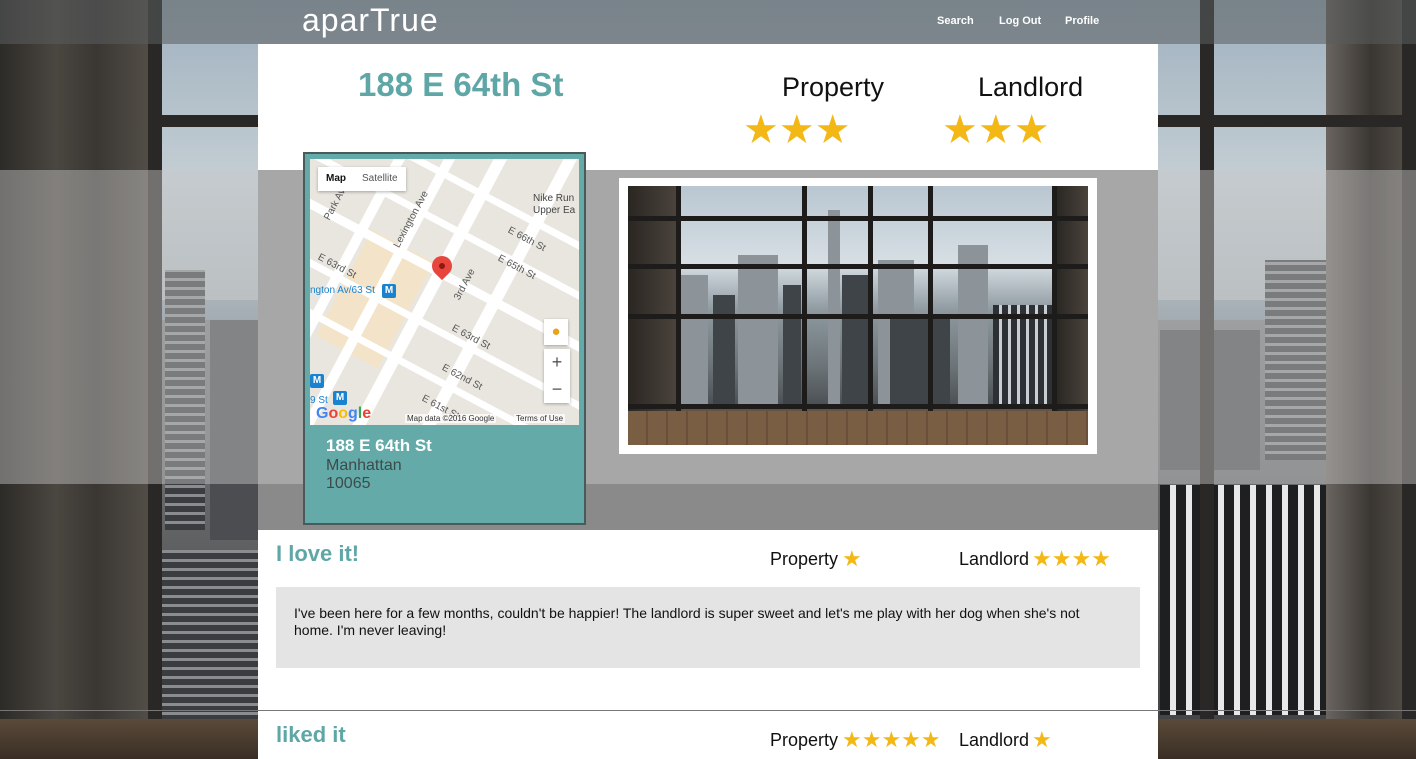  What do you see at coordinates (1020, 21) in the screenshot?
I see `nav-logout-link: Log Out` at bounding box center [1020, 21].